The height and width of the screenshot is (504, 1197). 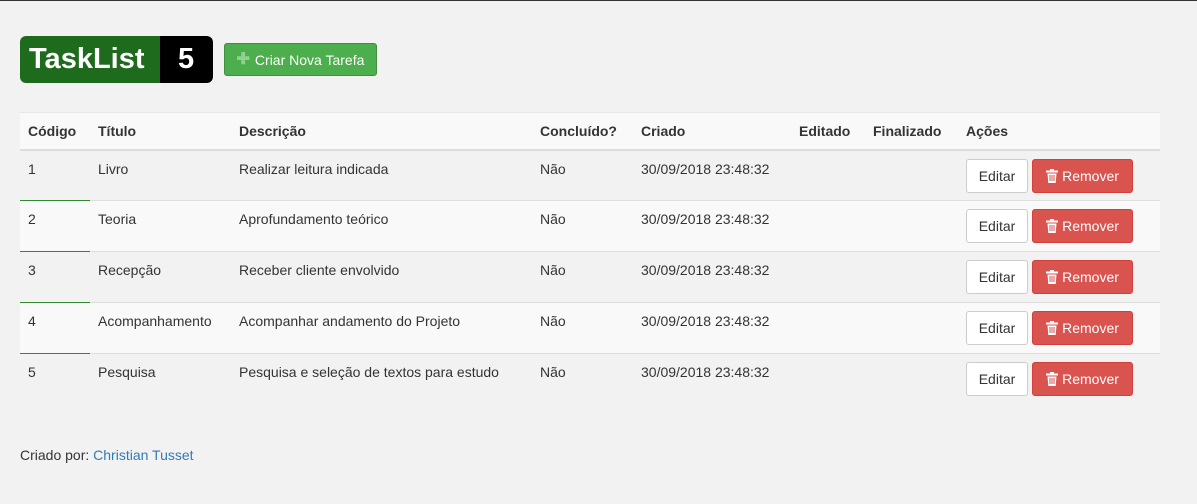 I want to click on cell-title: Pesquisa, so click(x=160, y=379).